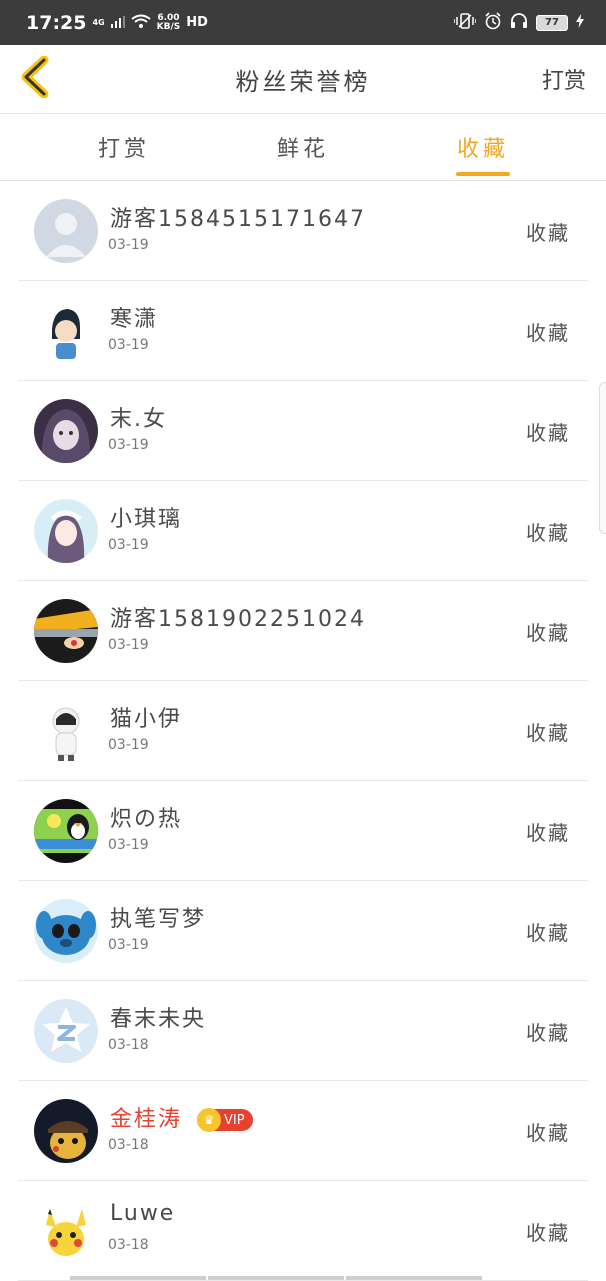  Describe the element at coordinates (66, 431) in the screenshot. I see `dark-hair-girl-avatar` at that location.